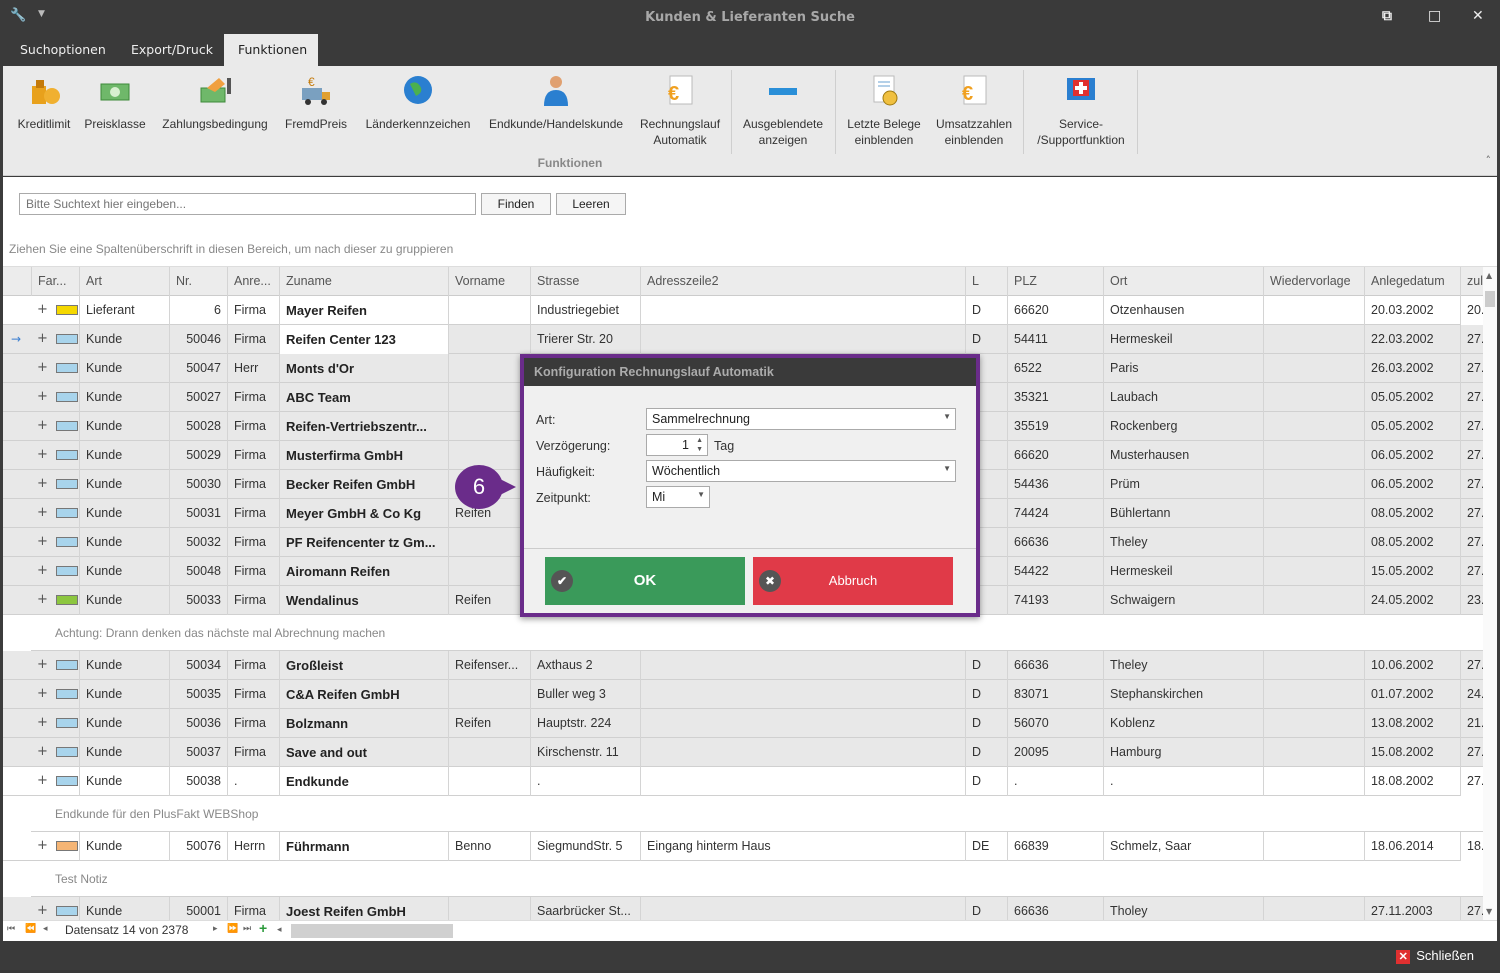 Image resolution: width=1500 pixels, height=973 pixels. Describe the element at coordinates (363, 339) in the screenshot. I see `cell-zuname: Reifen Center 123` at that location.